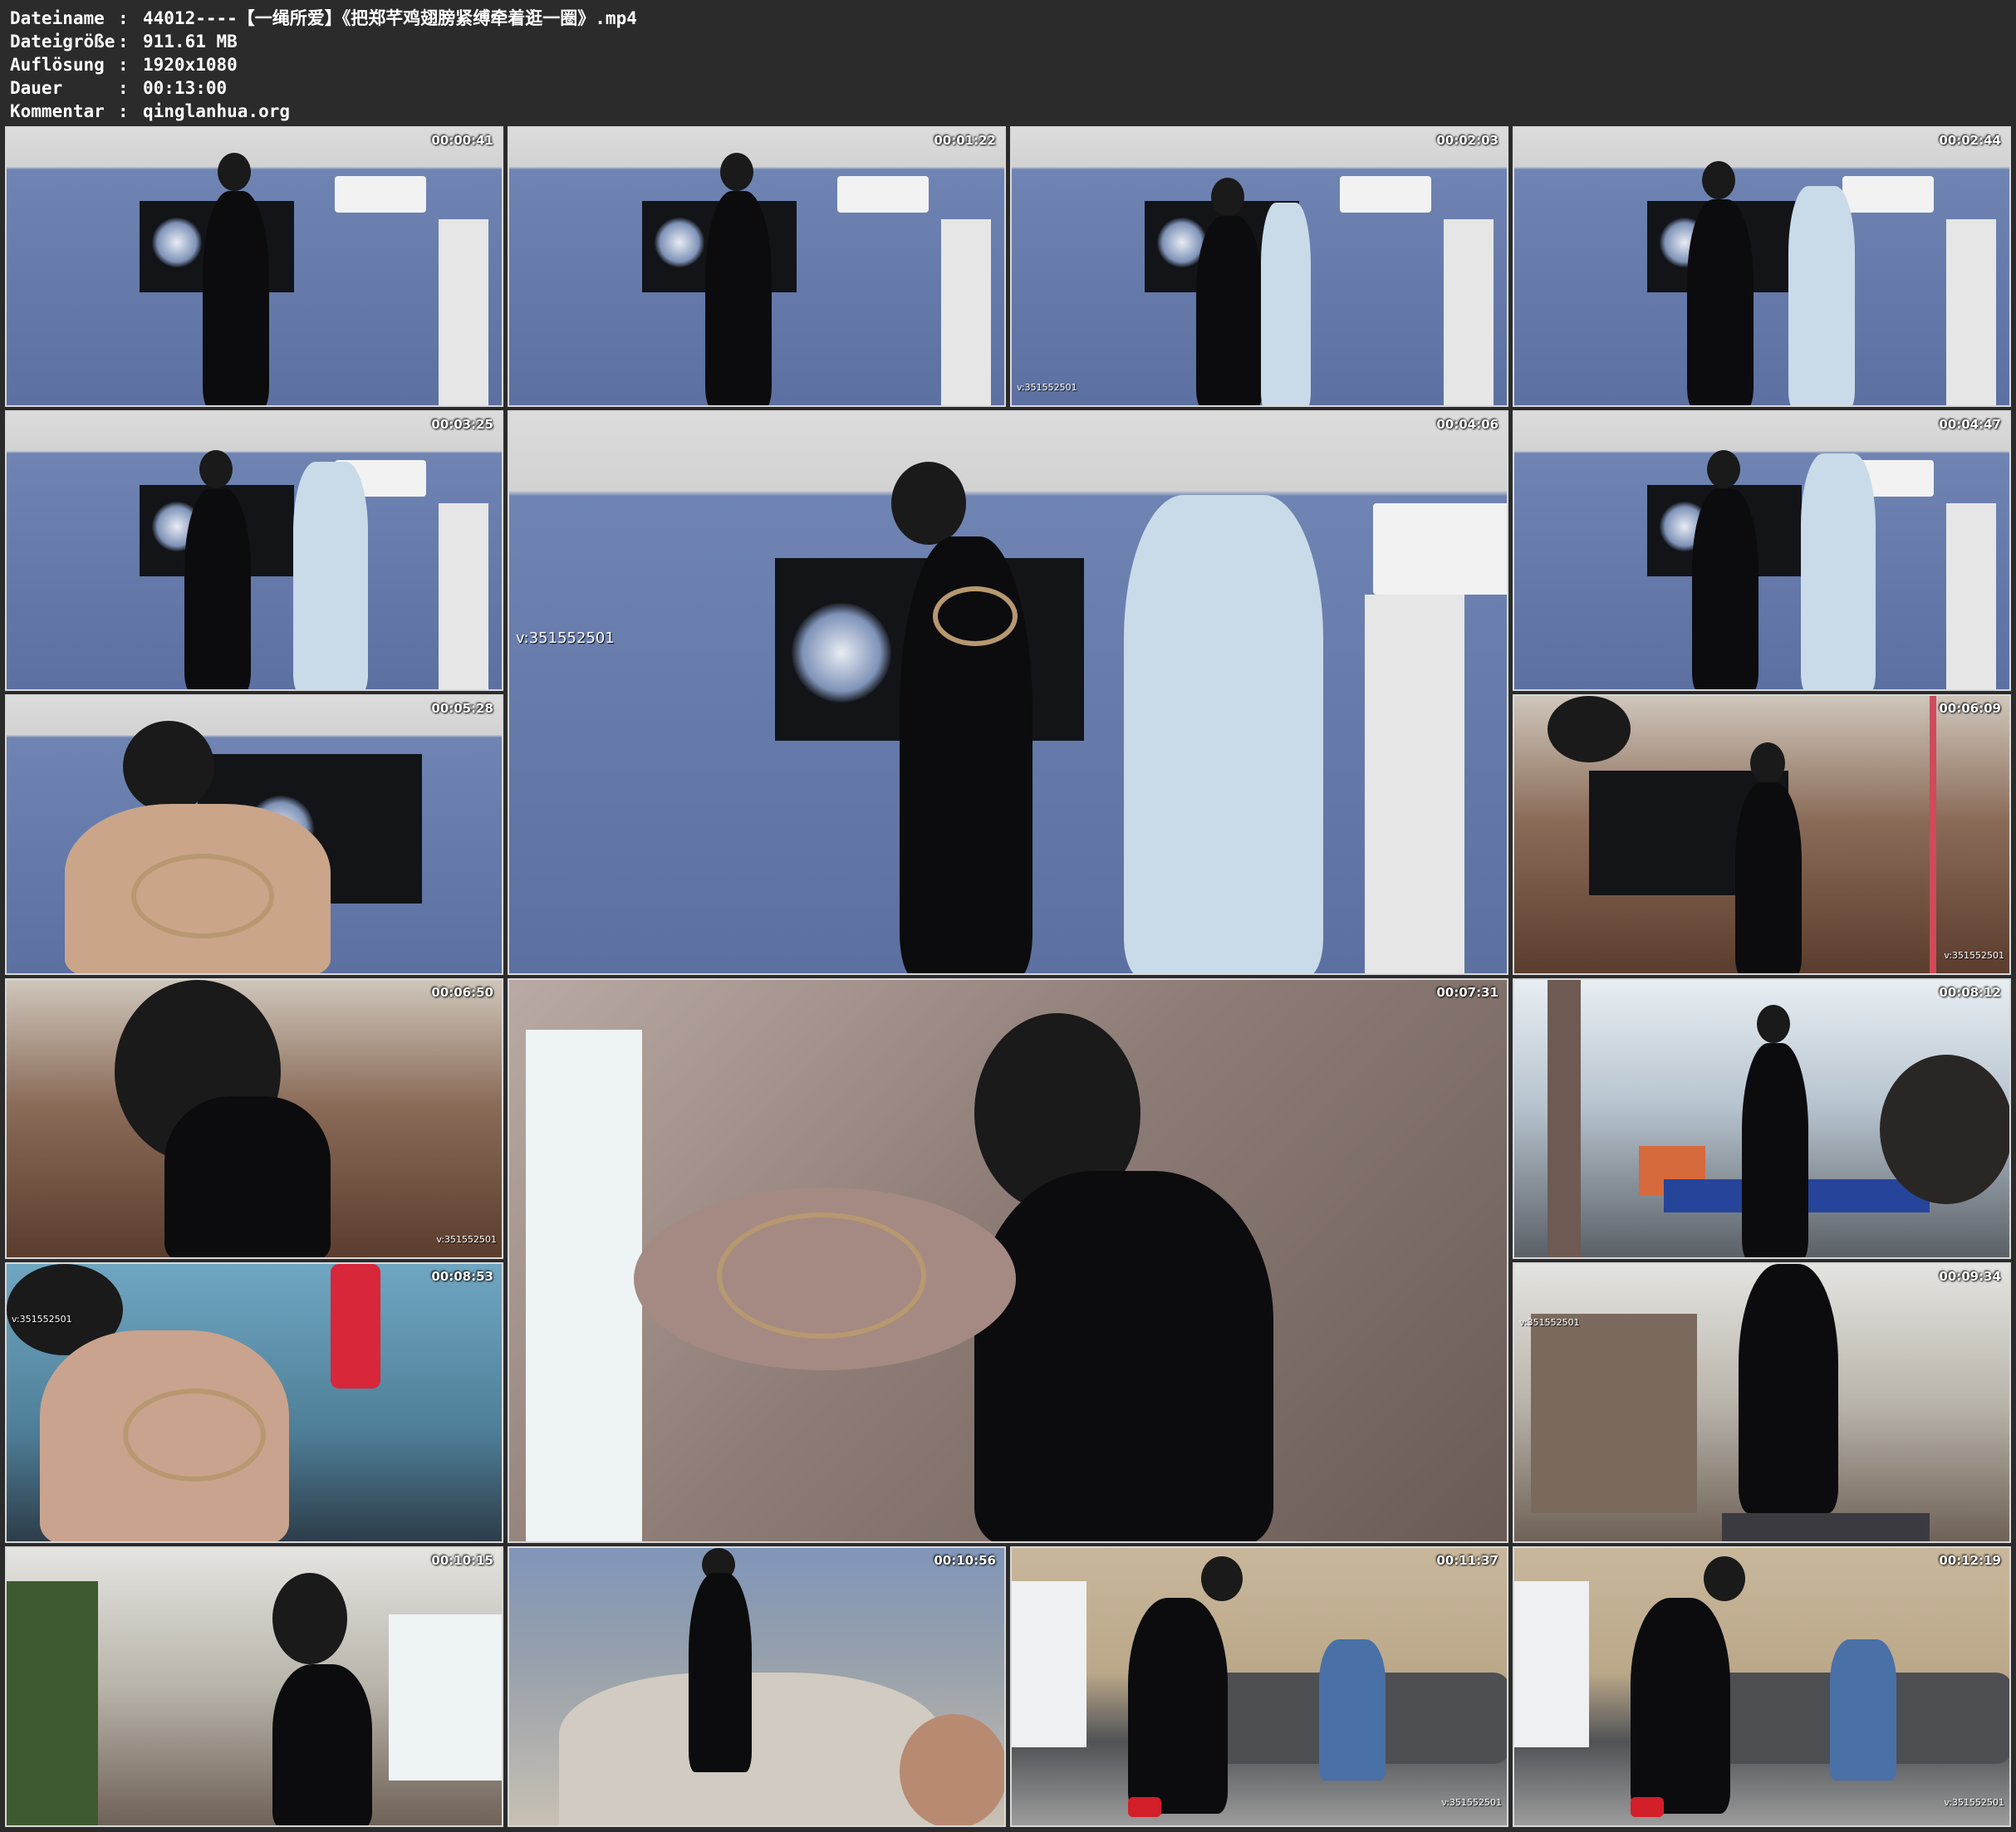 This screenshot has height=1832, width=2016. I want to click on timestamp: 00:06:09, so click(1970, 708).